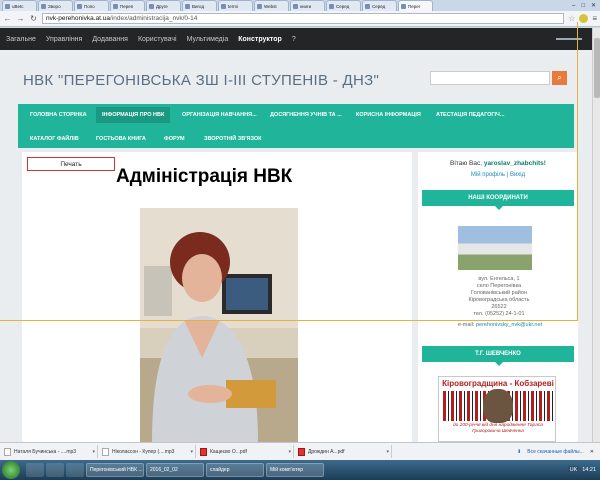 Image resolution: width=600 pixels, height=480 pixels. Describe the element at coordinates (232, 139) in the screenshot. I see `nav-item-feedback: ЗВОРОТНІЙ ЗВ'ЯЗОК` at that location.